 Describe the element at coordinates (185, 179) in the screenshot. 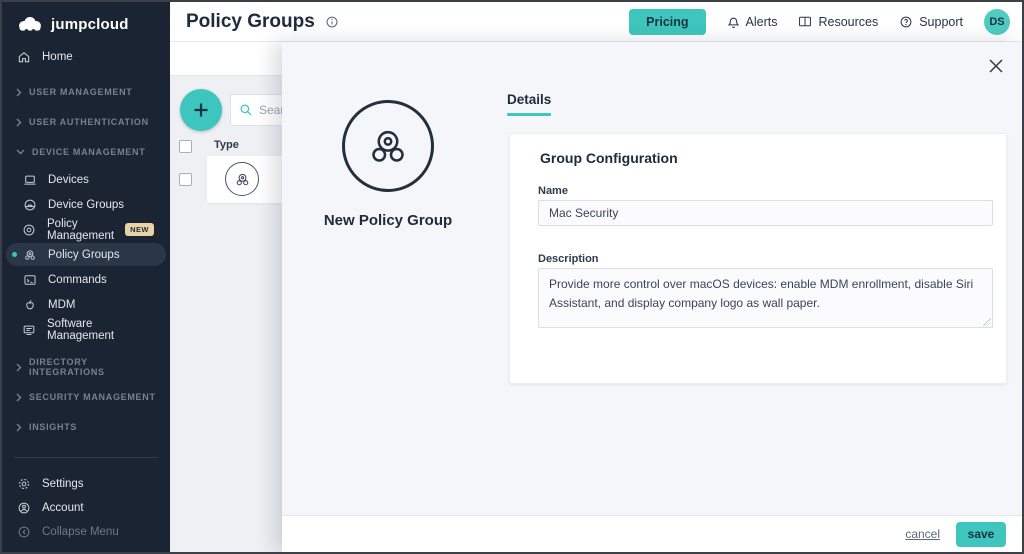

I see `row-checkbox` at that location.